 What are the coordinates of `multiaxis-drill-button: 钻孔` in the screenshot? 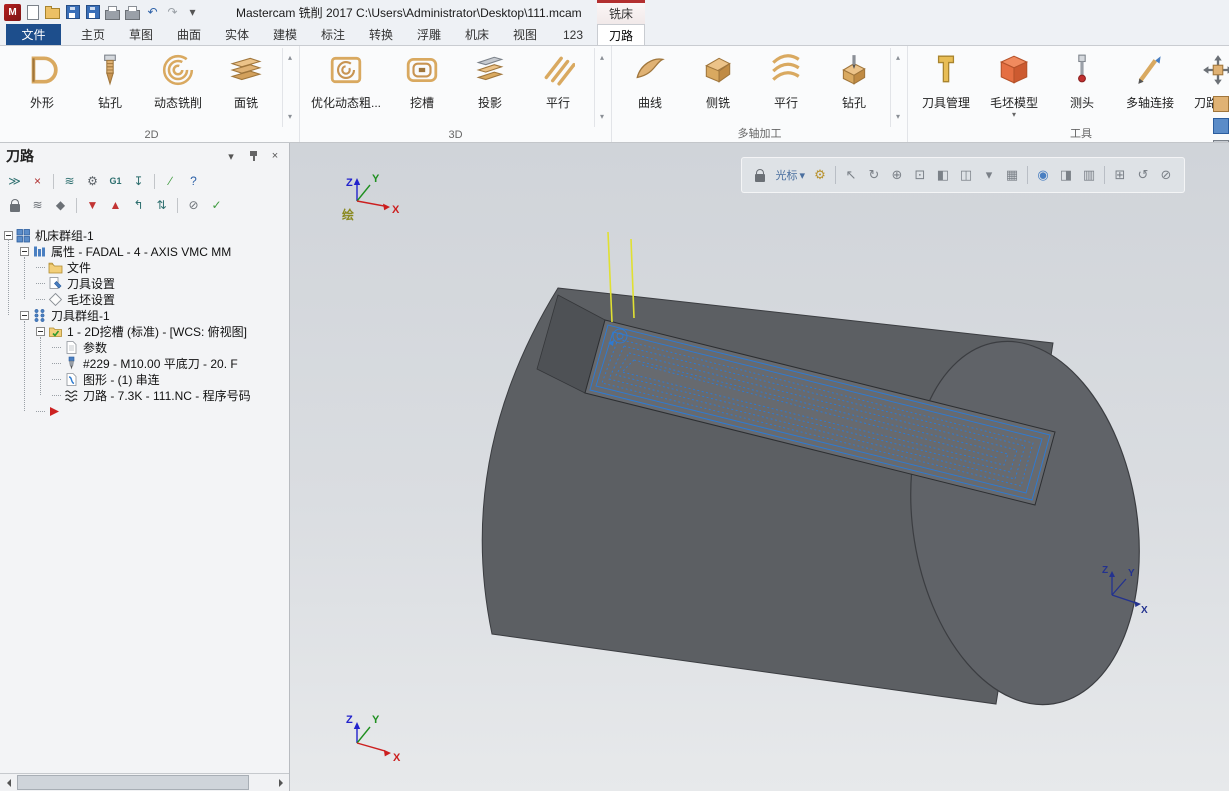 It's located at (854, 79).